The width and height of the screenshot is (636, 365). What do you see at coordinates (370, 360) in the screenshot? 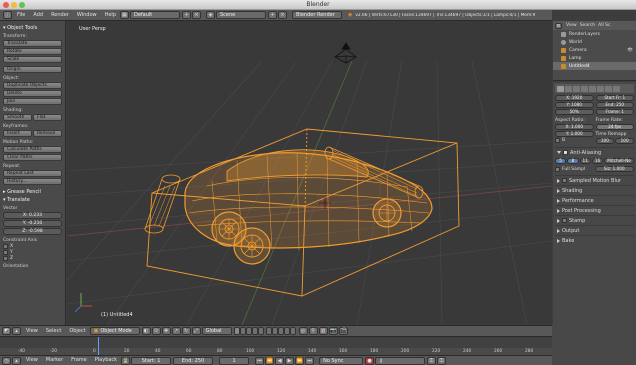
I see `record-keyframe-icon: ●` at bounding box center [370, 360].